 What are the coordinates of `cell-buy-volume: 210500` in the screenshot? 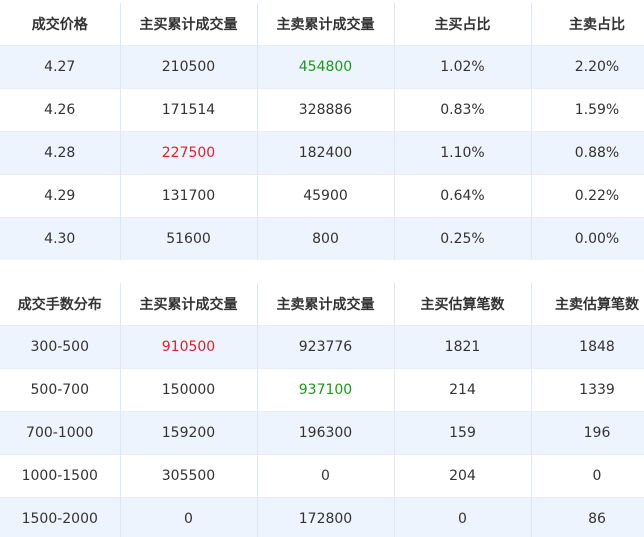 It's located at (189, 67).